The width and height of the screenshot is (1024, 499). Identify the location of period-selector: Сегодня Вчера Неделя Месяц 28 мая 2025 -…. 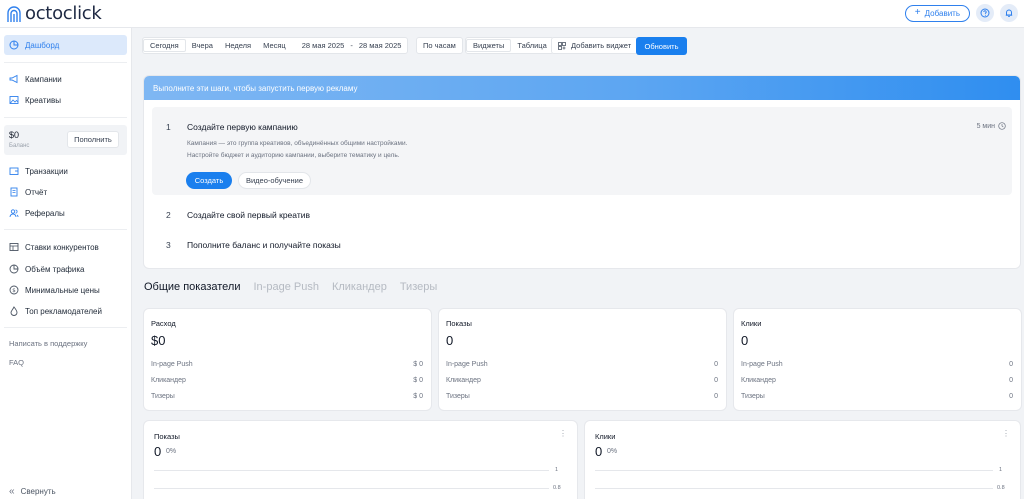
(275, 45).